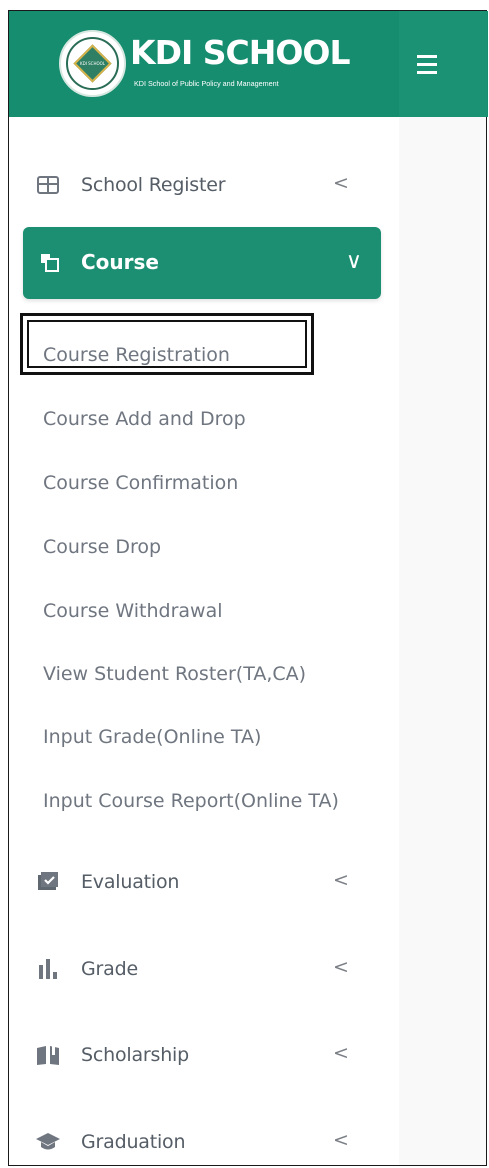 Image resolution: width=489 pixels, height=1168 pixels. Describe the element at coordinates (152, 737) in the screenshot. I see `submenu-input-grade: Input Grade(Online TA)` at that location.